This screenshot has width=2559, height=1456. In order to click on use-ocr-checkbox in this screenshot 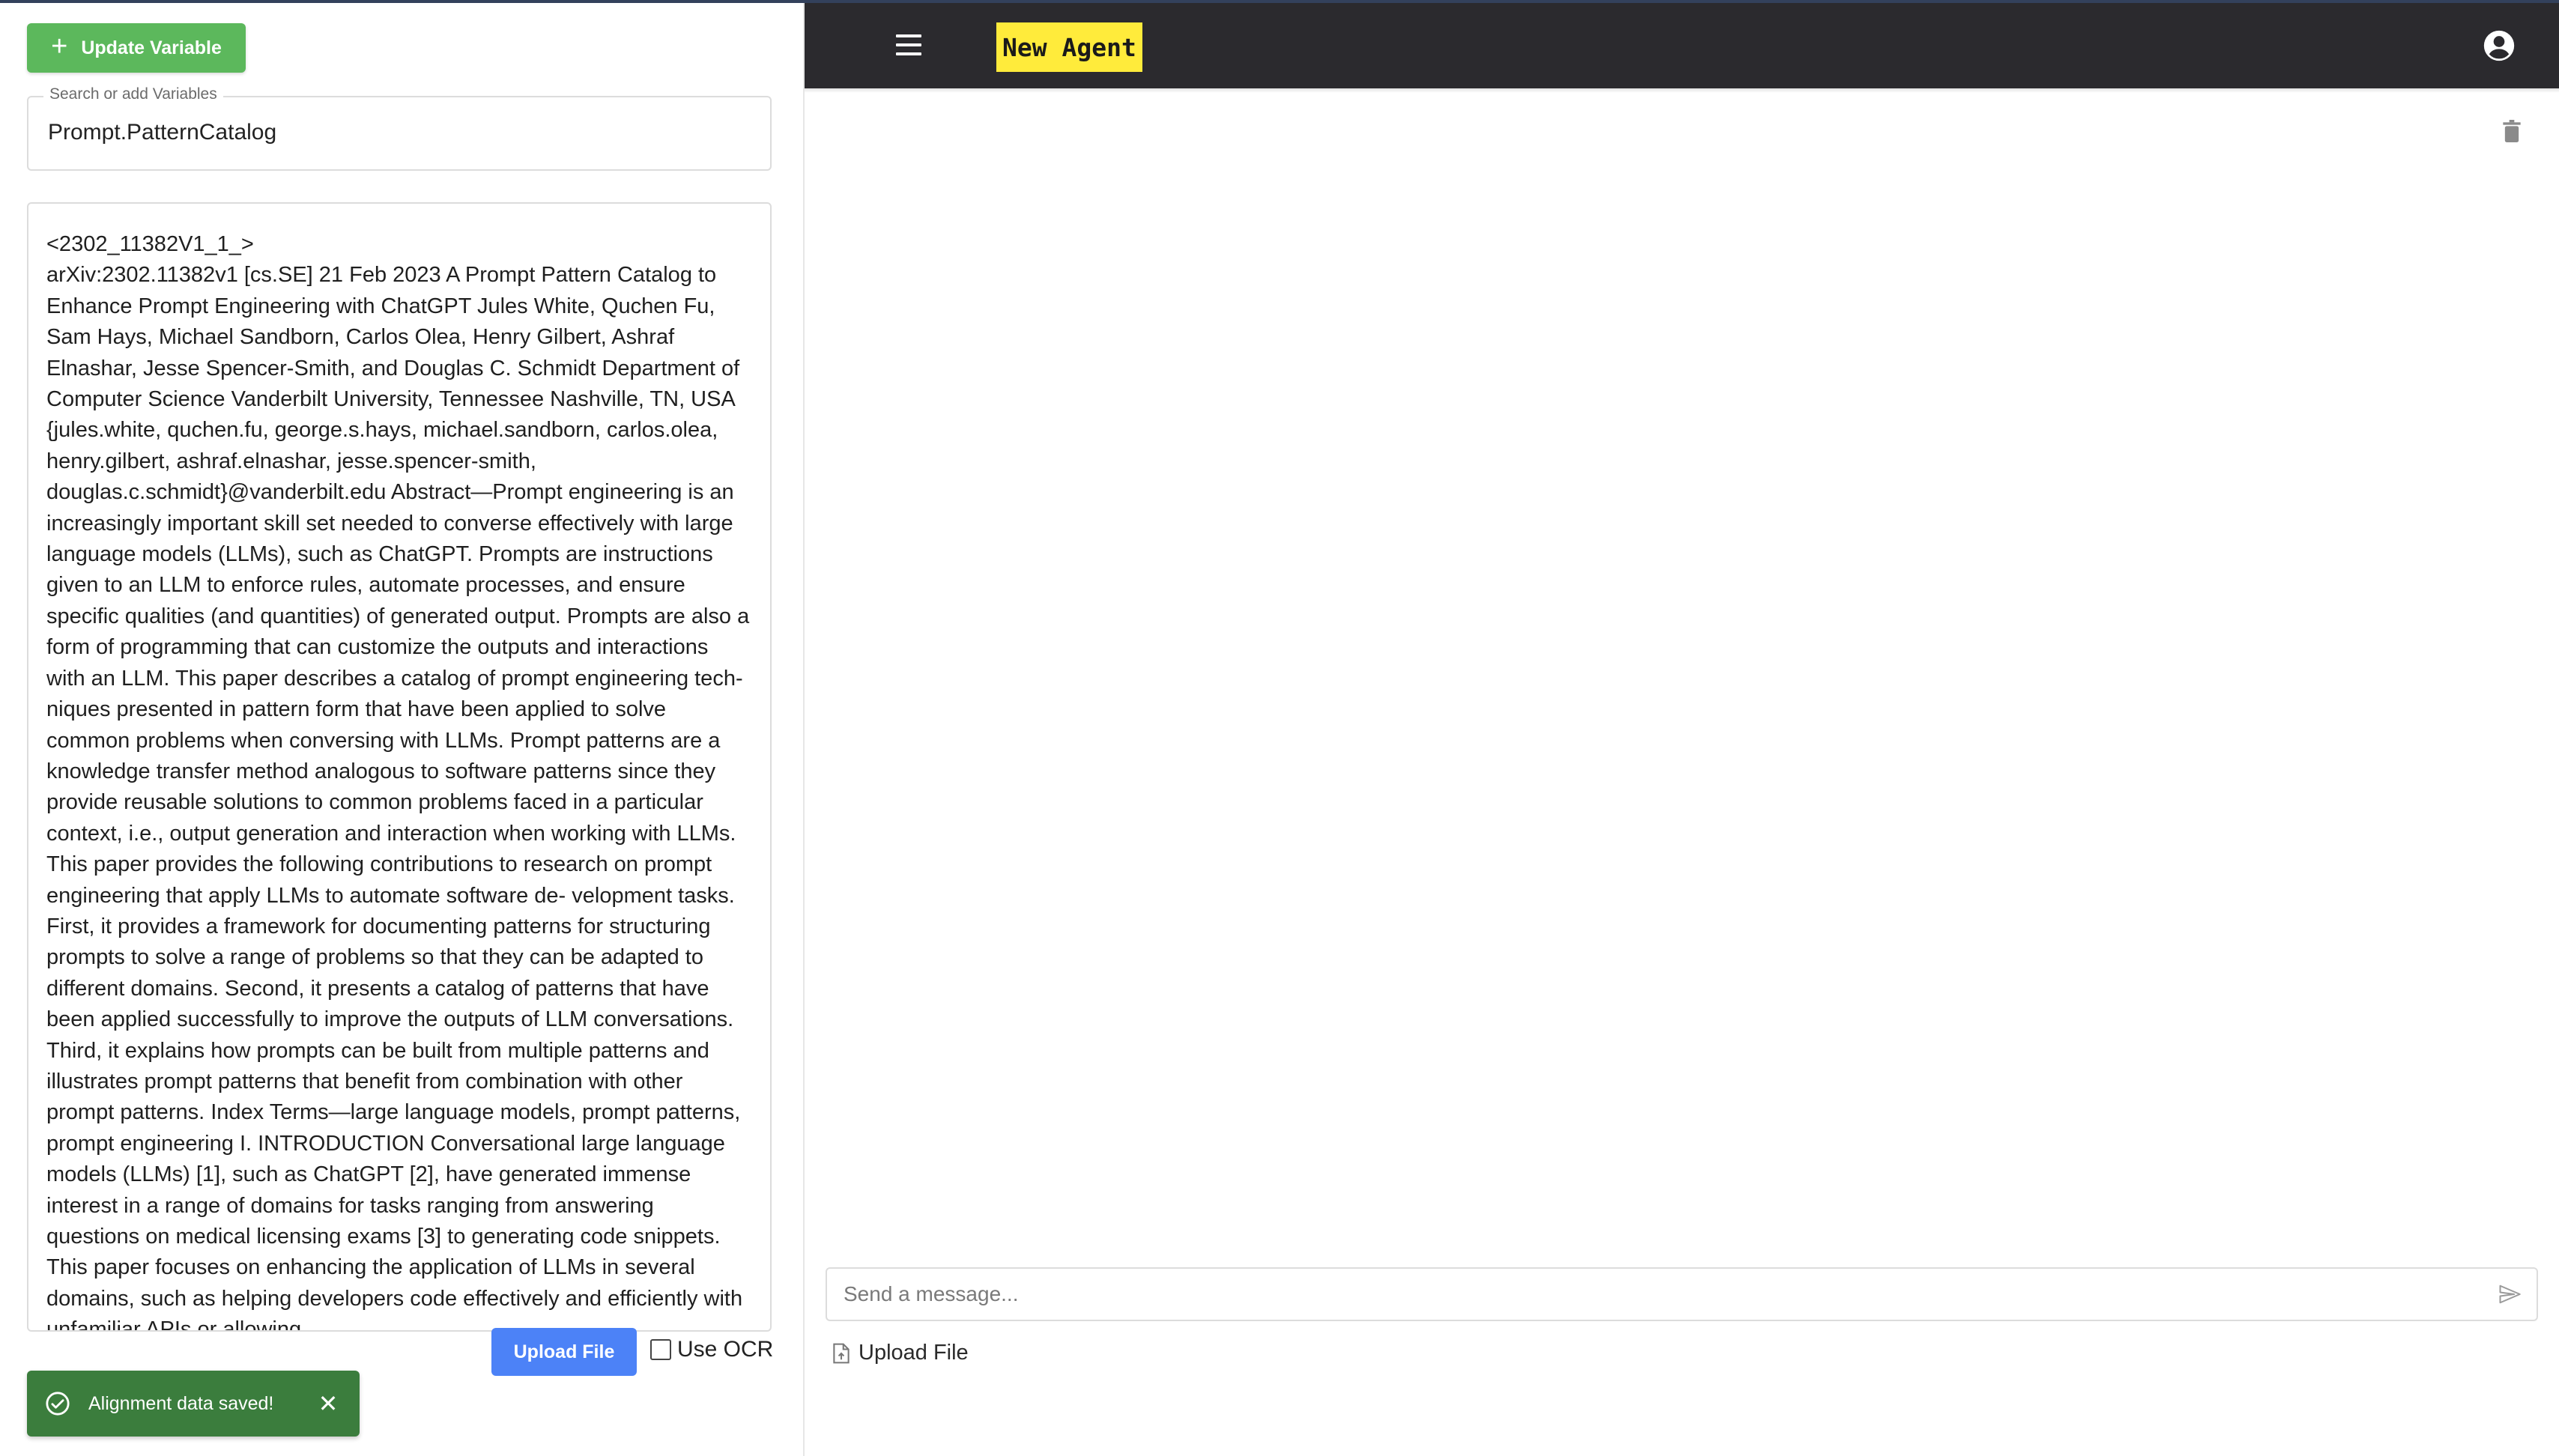, I will do `click(660, 1349)`.